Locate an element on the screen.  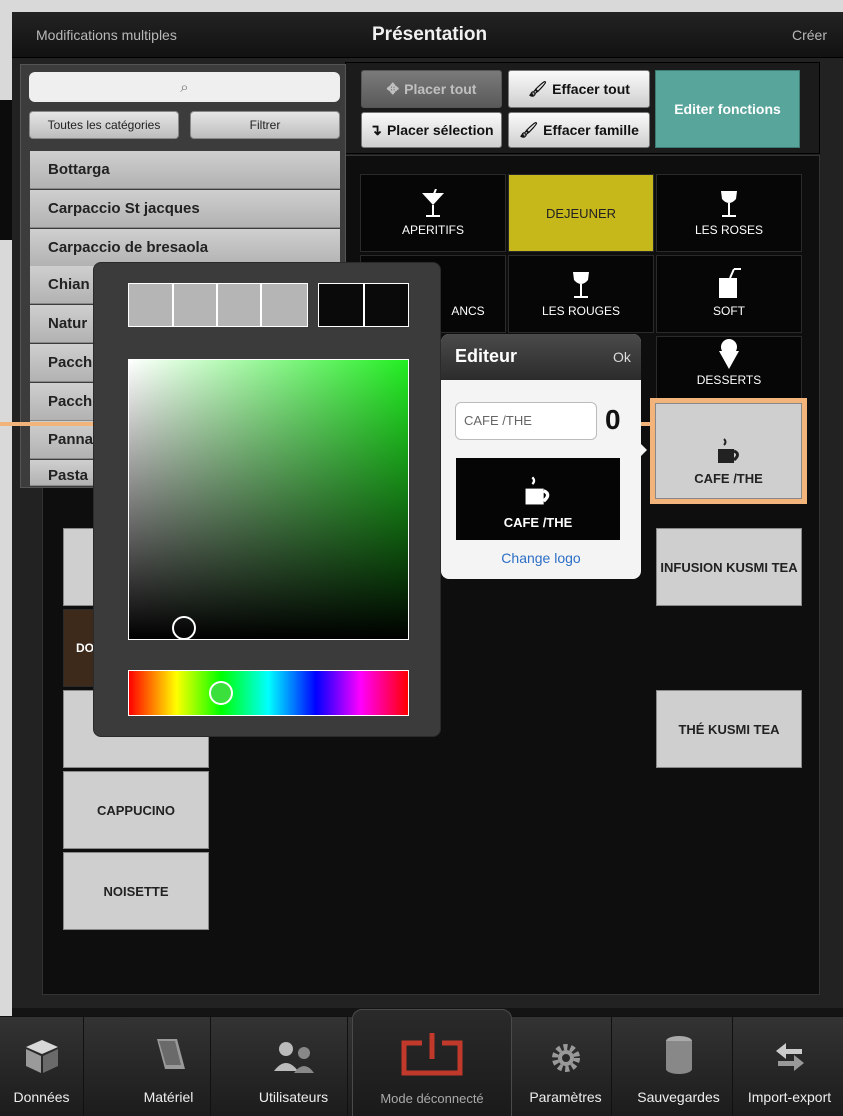
saturation-value-picker is located at coordinates (268, 499).